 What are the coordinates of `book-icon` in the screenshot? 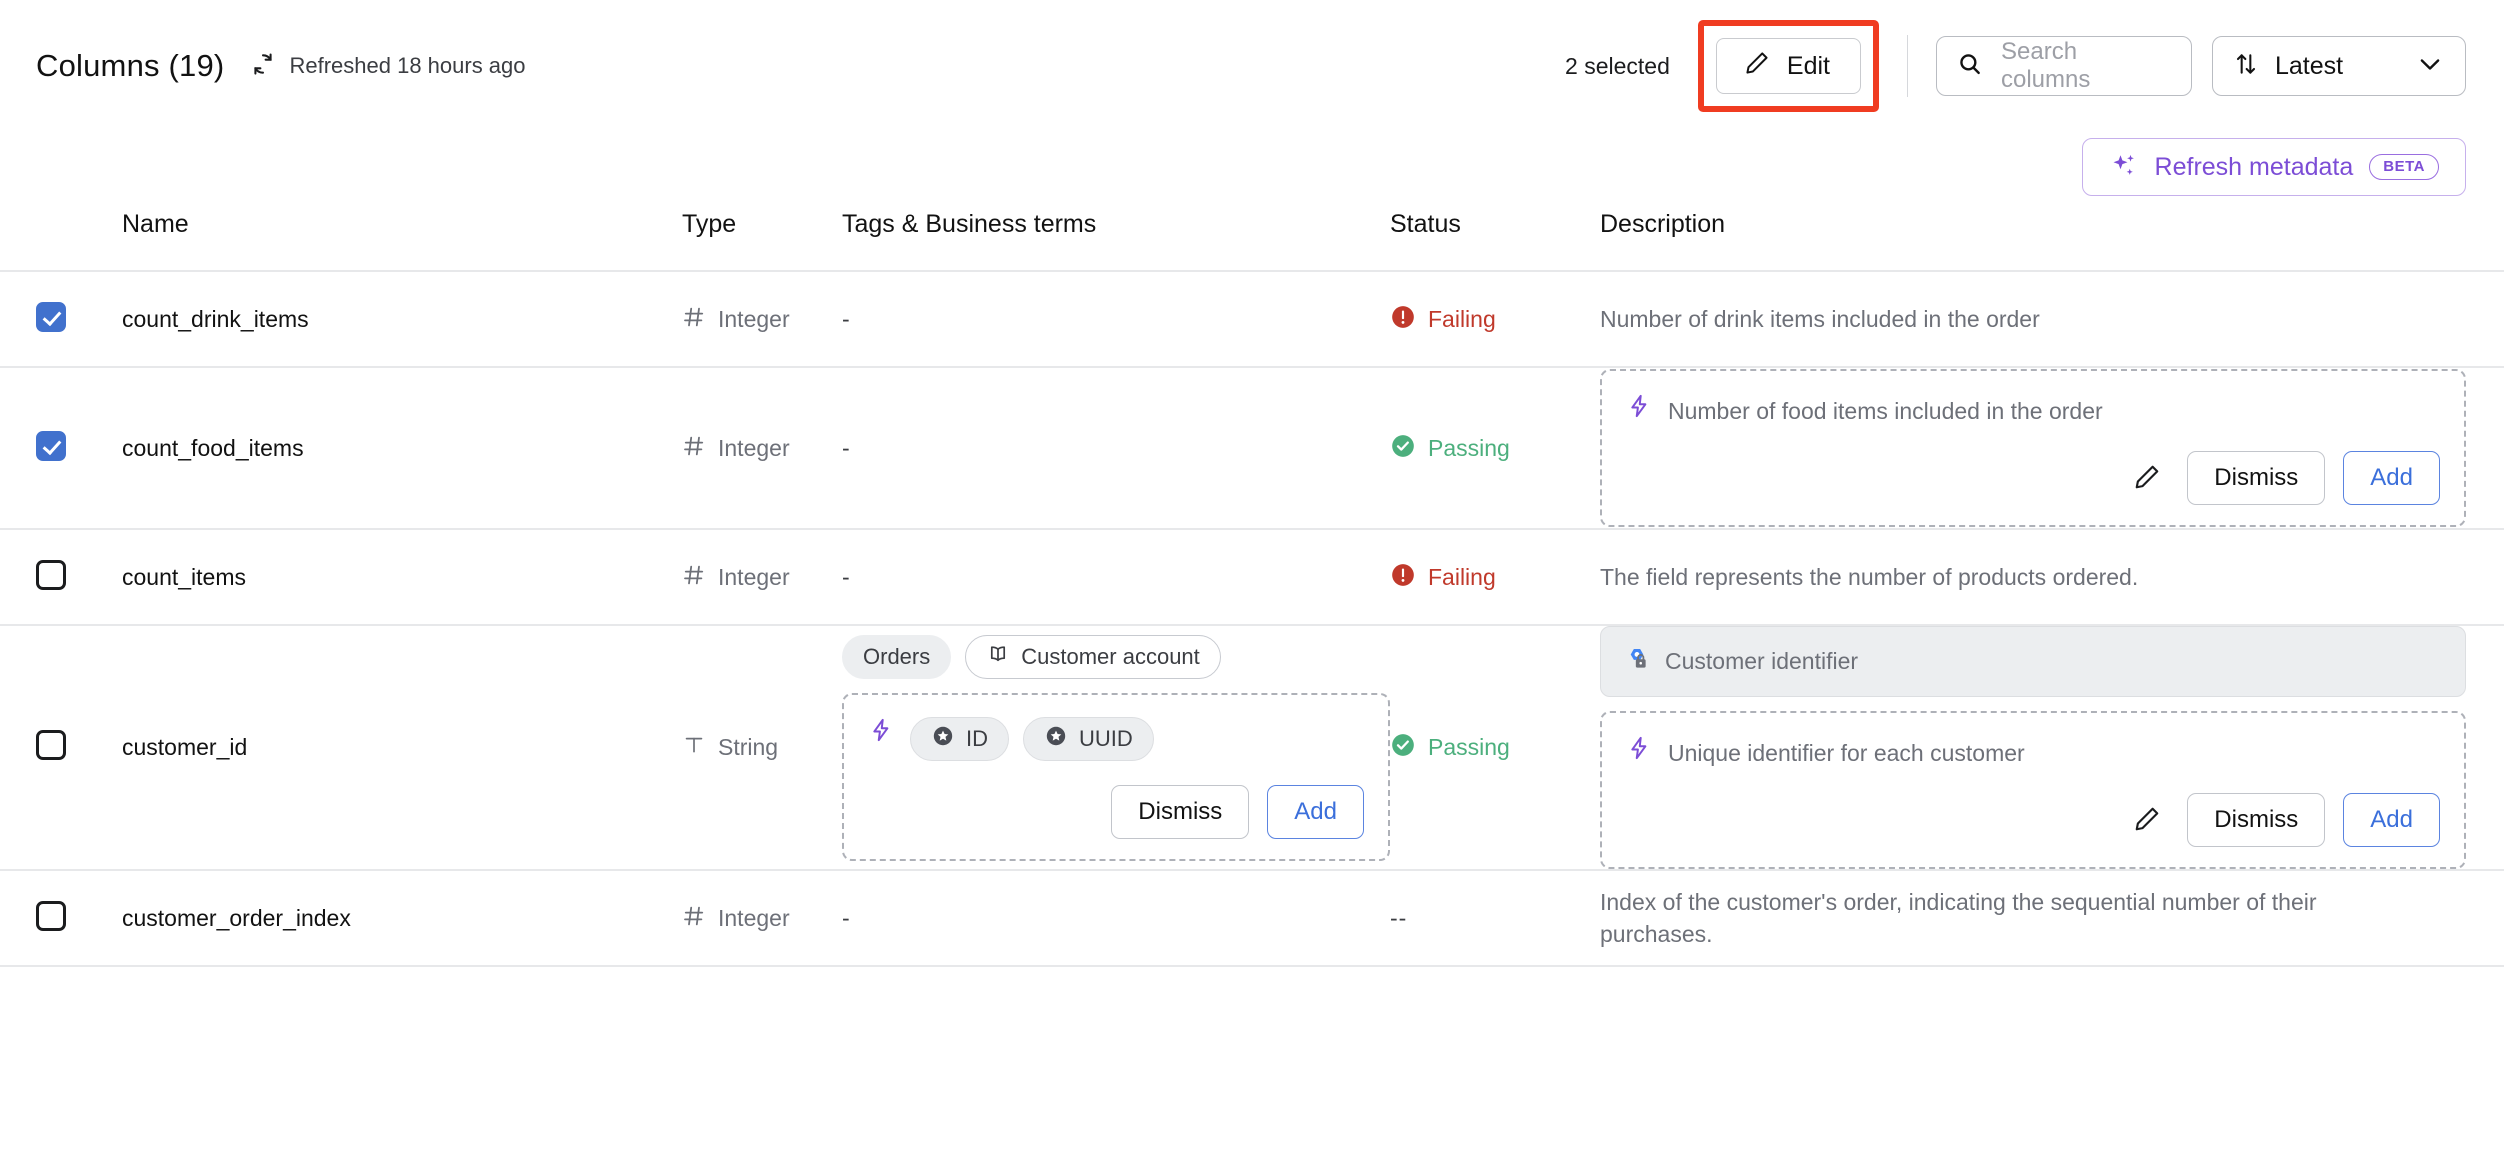 It's located at (998, 657).